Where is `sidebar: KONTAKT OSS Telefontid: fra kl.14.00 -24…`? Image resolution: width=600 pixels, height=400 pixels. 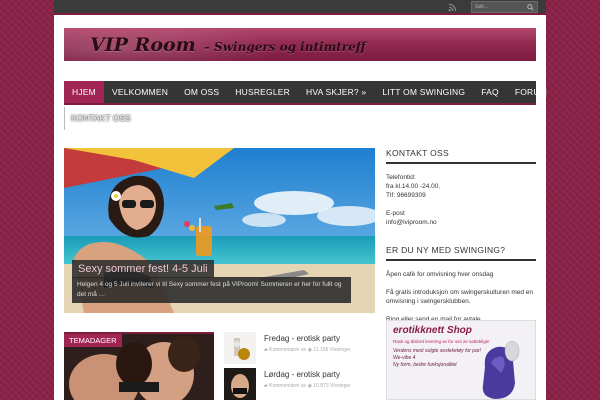 sidebar: KONTAKT OSS Telefontid: fra kl.14.00 -24… is located at coordinates (461, 236).